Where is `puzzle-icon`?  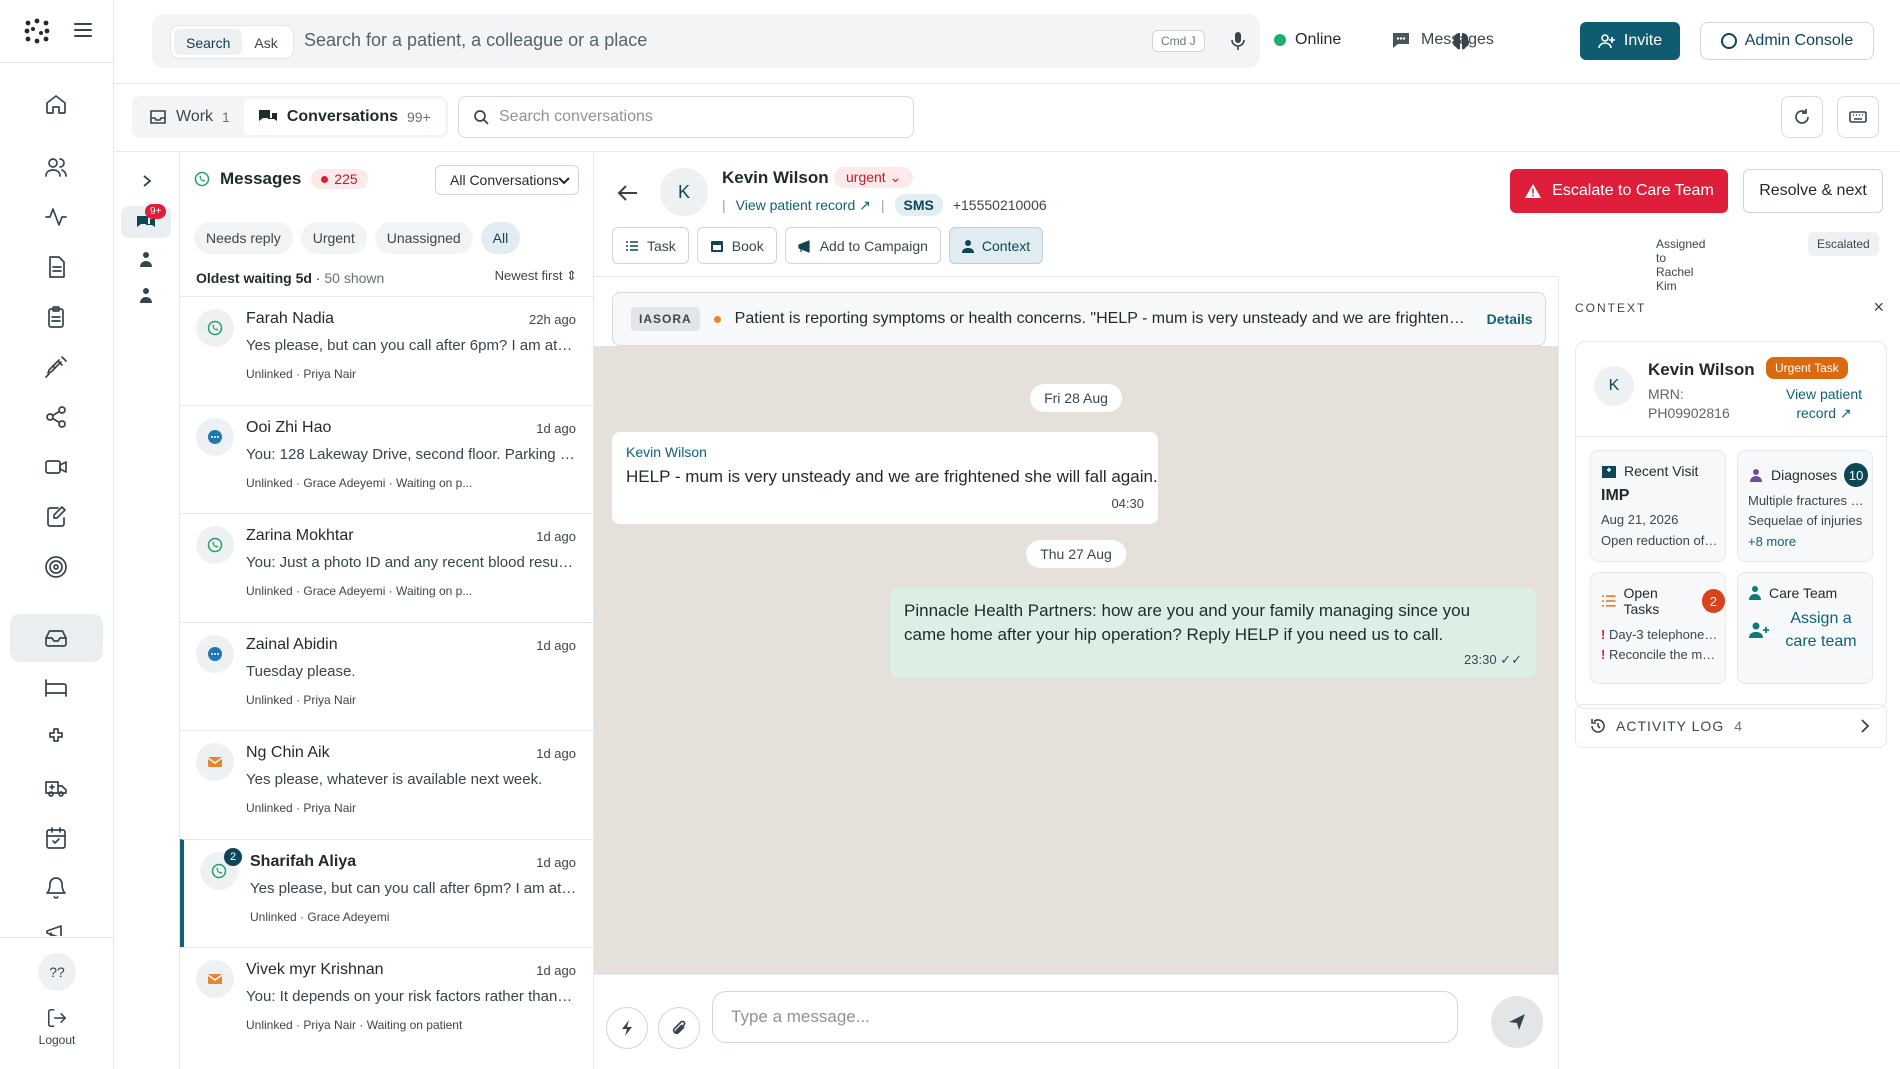 puzzle-icon is located at coordinates (56, 738).